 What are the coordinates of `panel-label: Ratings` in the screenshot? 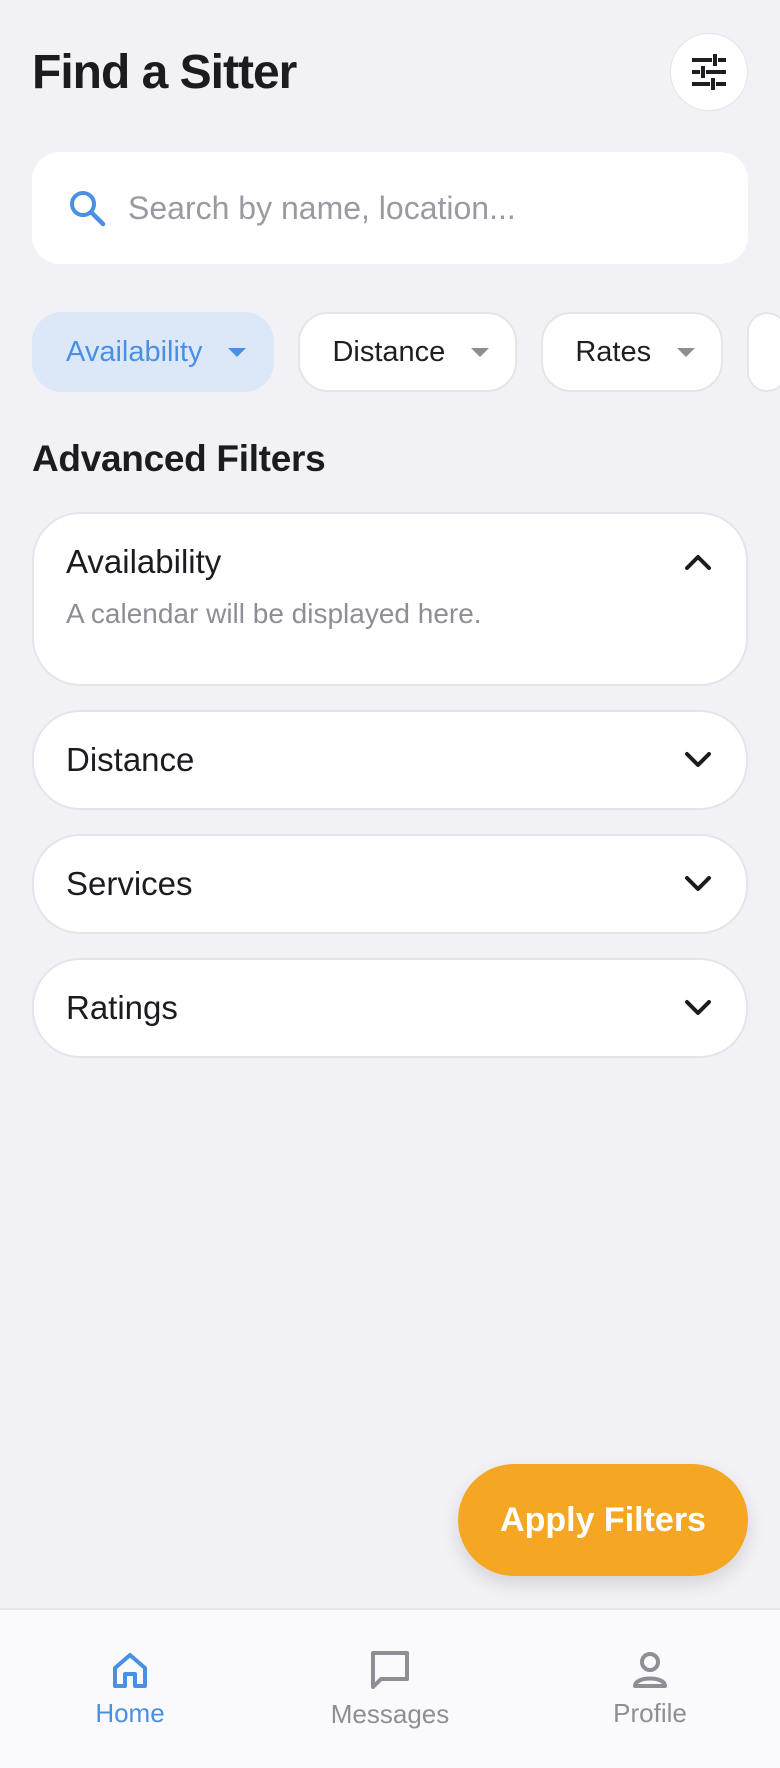 It's located at (122, 1007).